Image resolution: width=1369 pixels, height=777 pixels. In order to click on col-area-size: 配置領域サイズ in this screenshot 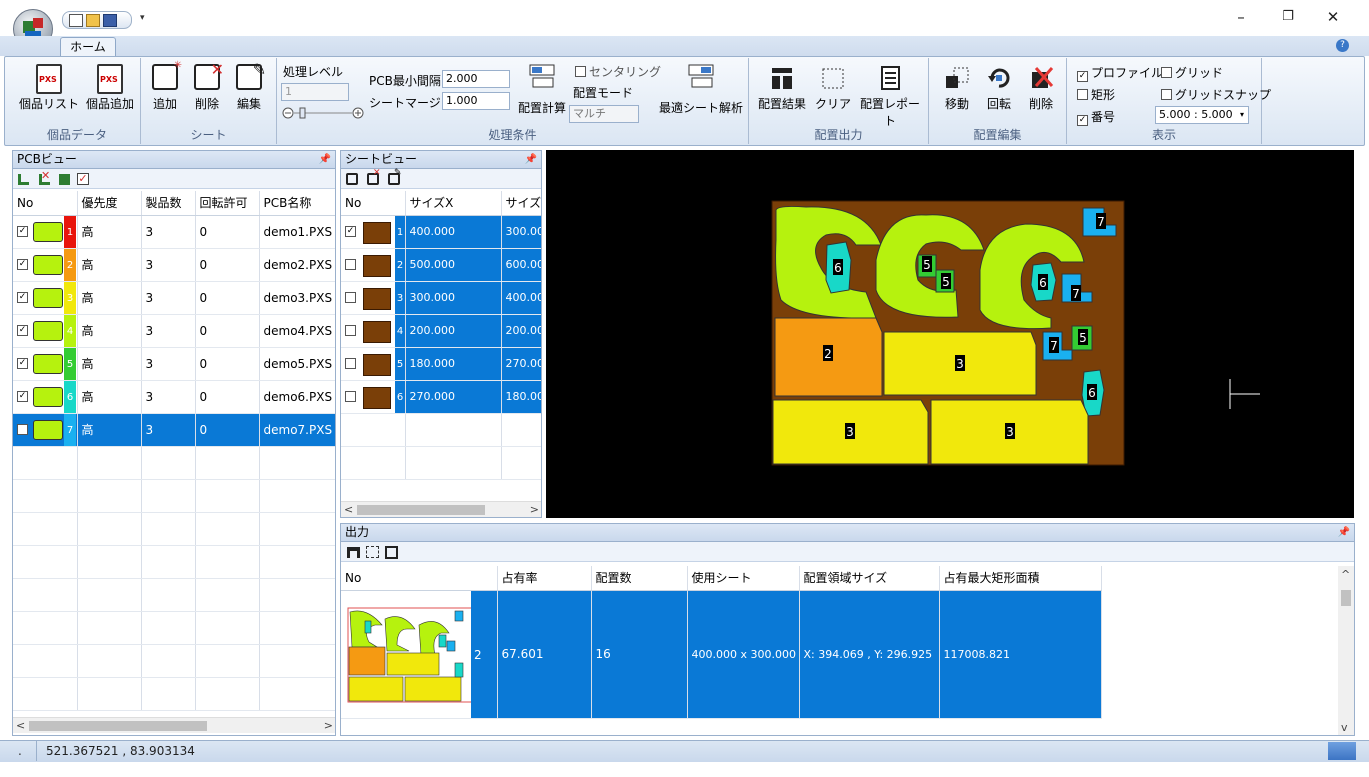, I will do `click(869, 578)`.